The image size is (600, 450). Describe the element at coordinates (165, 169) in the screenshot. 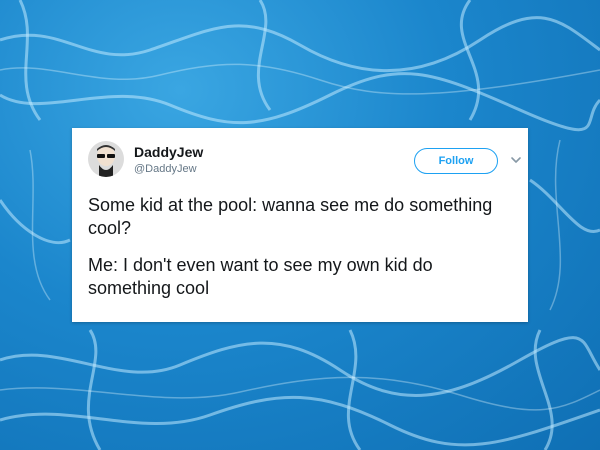

I see `user-handle: @DaddyJew` at that location.